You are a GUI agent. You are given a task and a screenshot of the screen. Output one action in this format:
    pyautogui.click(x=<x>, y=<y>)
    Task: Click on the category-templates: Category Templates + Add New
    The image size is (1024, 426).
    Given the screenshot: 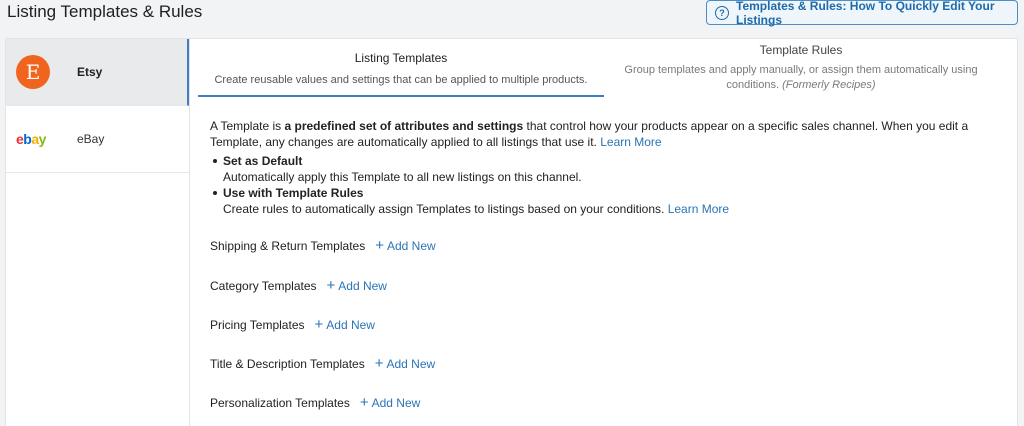 What is the action you would take?
    pyautogui.click(x=298, y=285)
    